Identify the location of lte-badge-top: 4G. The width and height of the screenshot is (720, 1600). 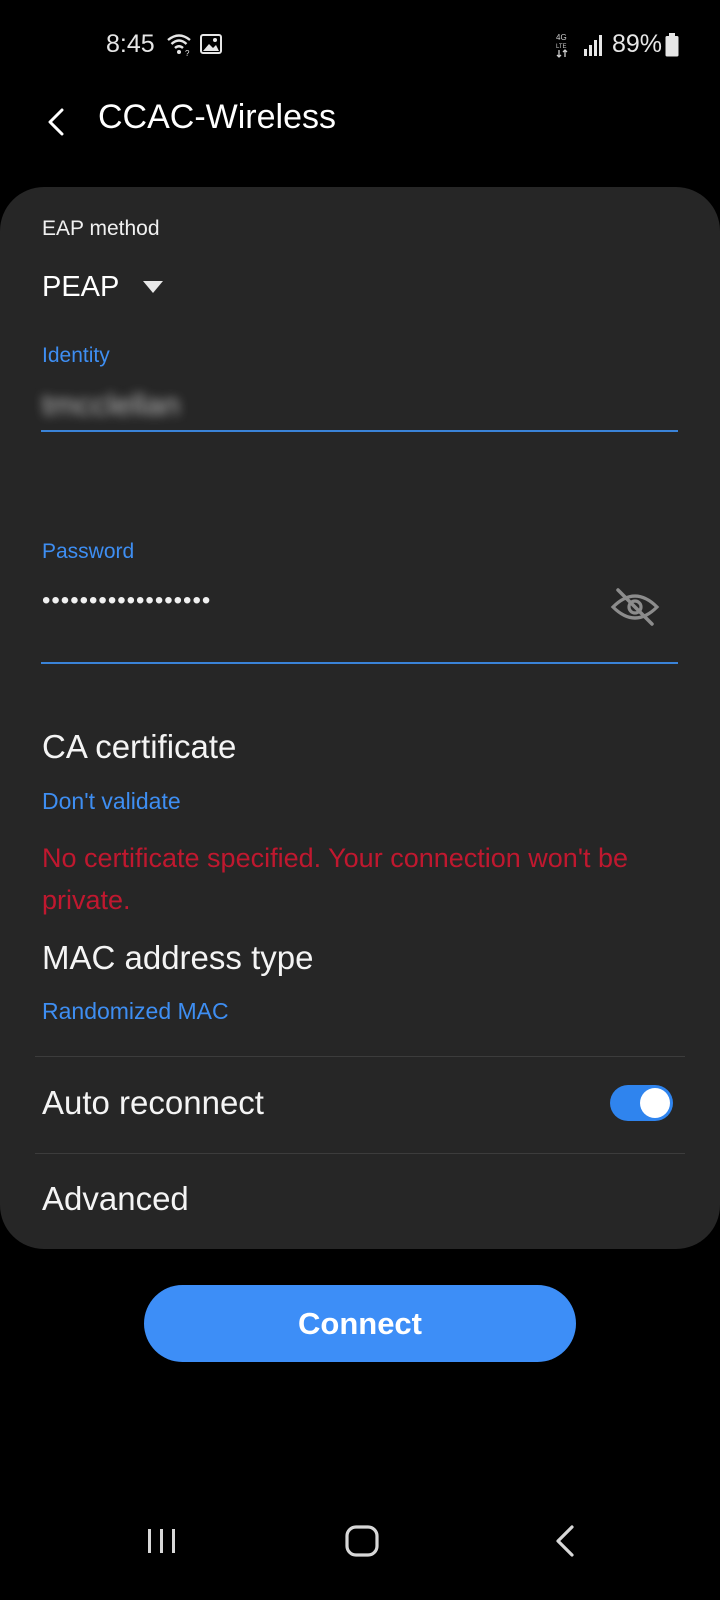
(561, 37).